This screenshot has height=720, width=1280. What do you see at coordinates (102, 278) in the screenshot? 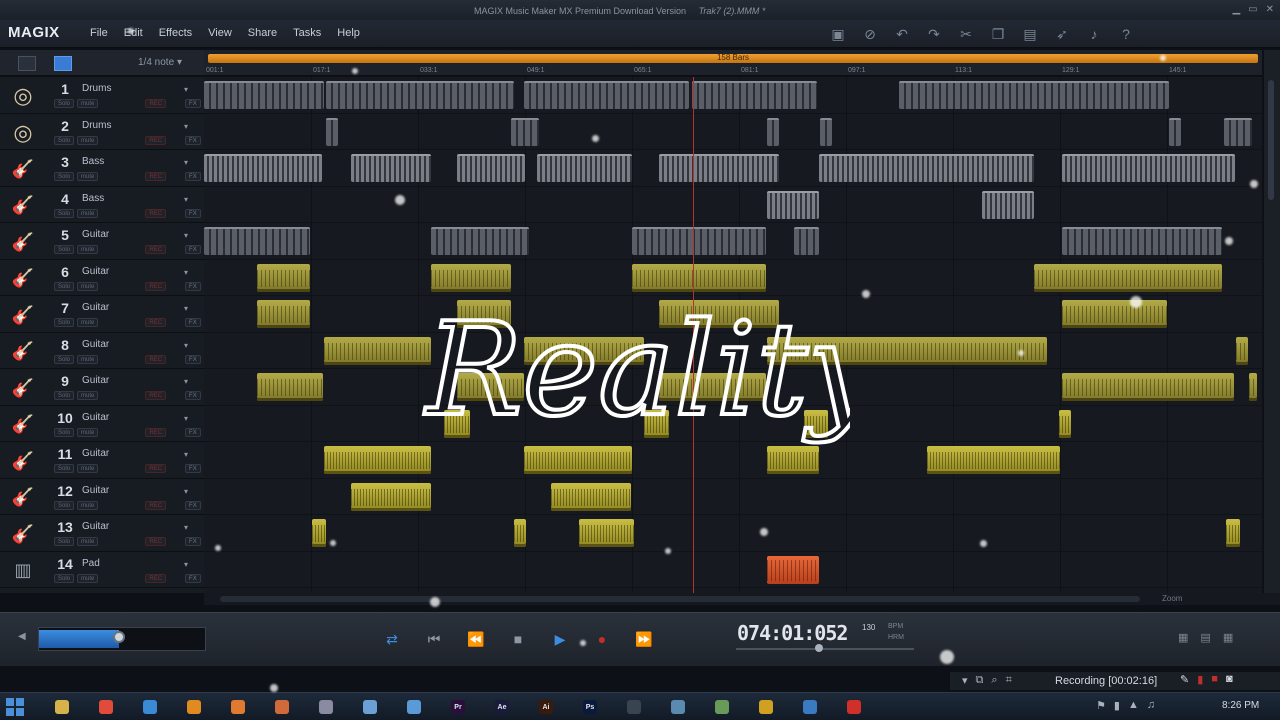
I see `track-header: 🎸 6 Guitar ▾ Solo mute REC FX` at bounding box center [102, 278].